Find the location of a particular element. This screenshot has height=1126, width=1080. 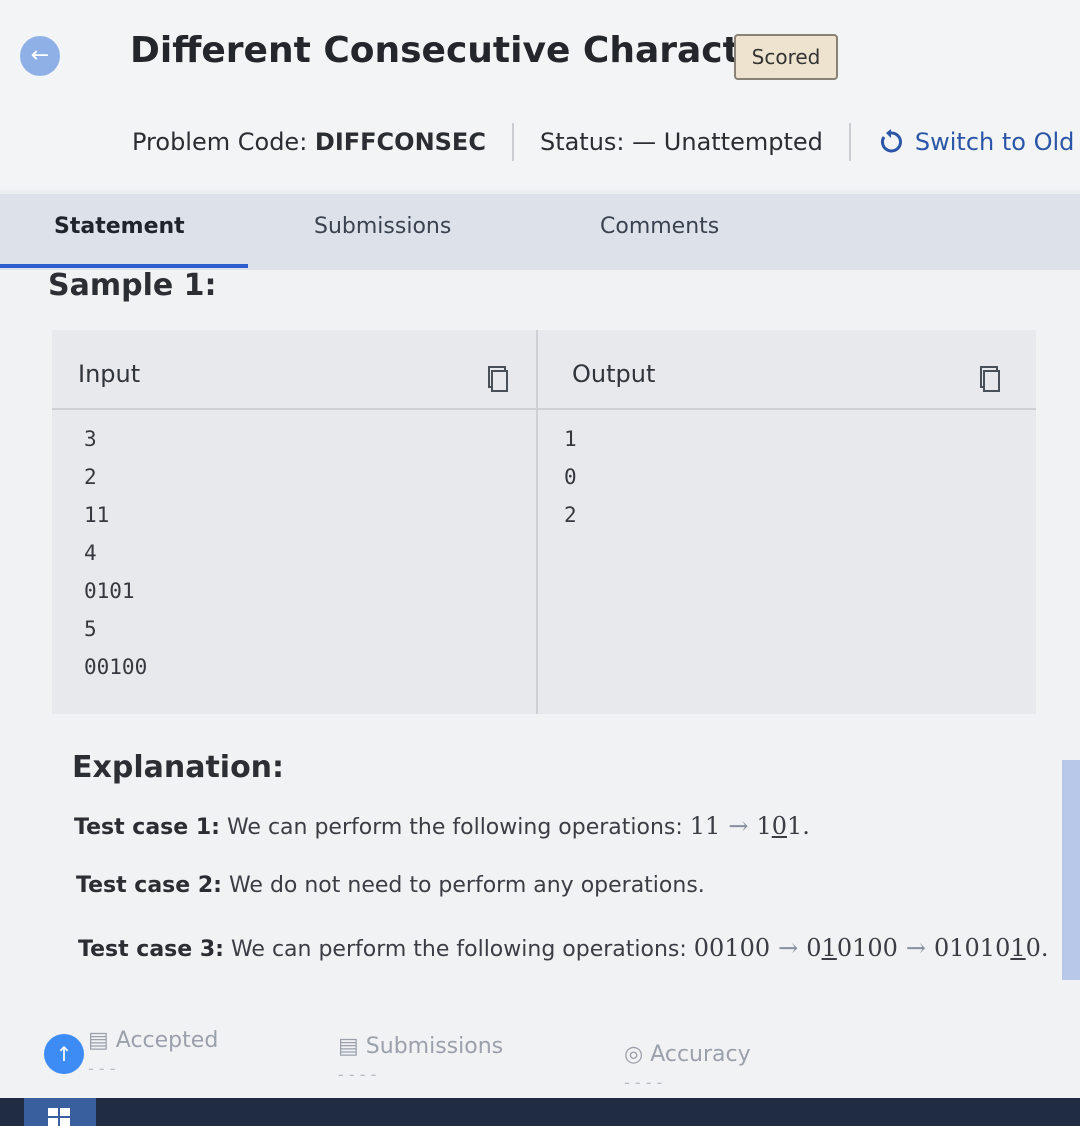

windows-logo-icon is located at coordinates (59, 1117).